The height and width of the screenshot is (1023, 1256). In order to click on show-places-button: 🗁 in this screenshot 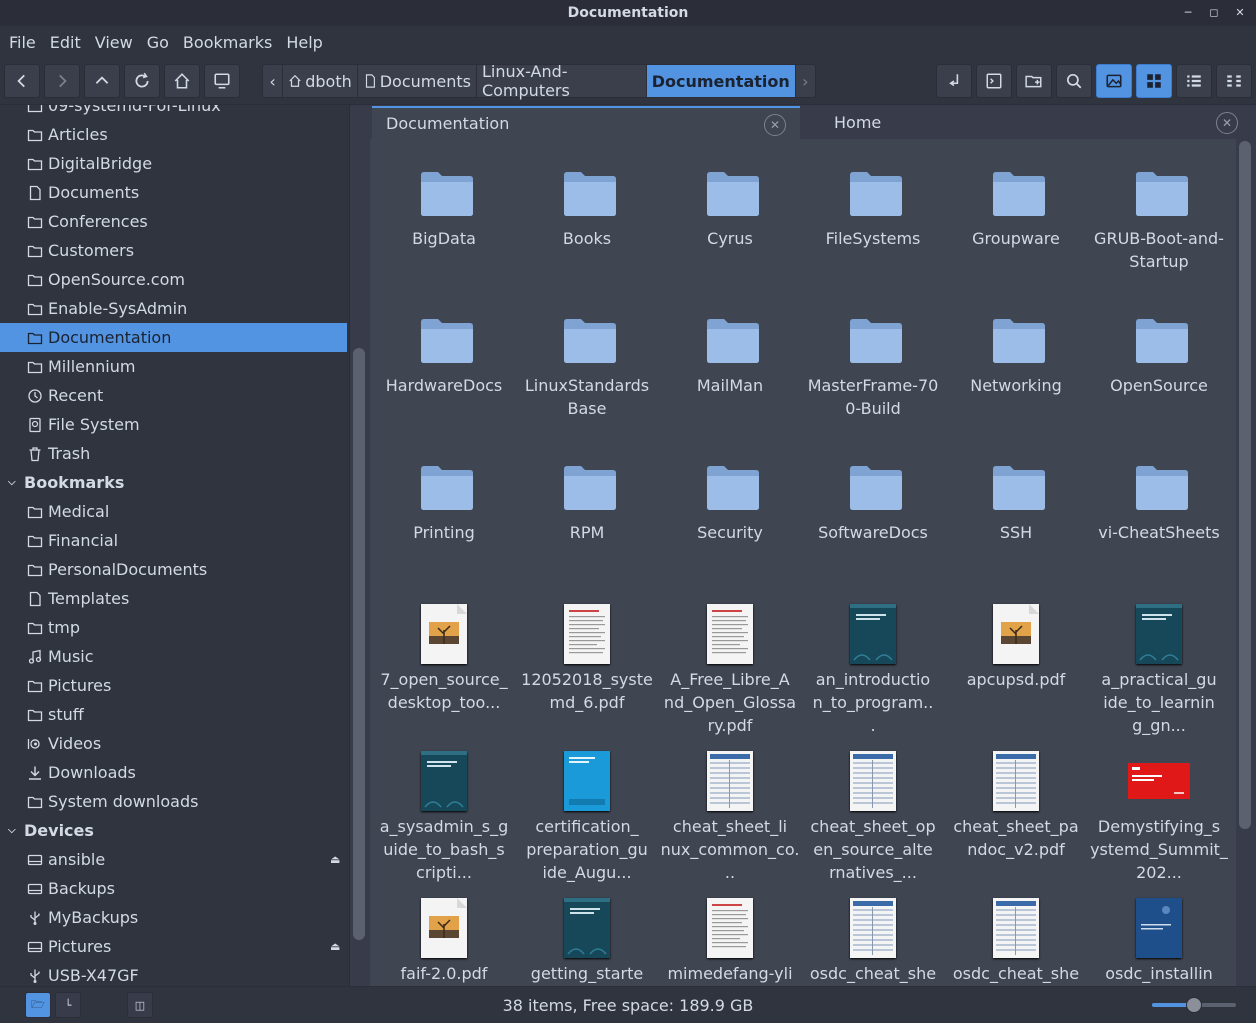, I will do `click(38, 1005)`.